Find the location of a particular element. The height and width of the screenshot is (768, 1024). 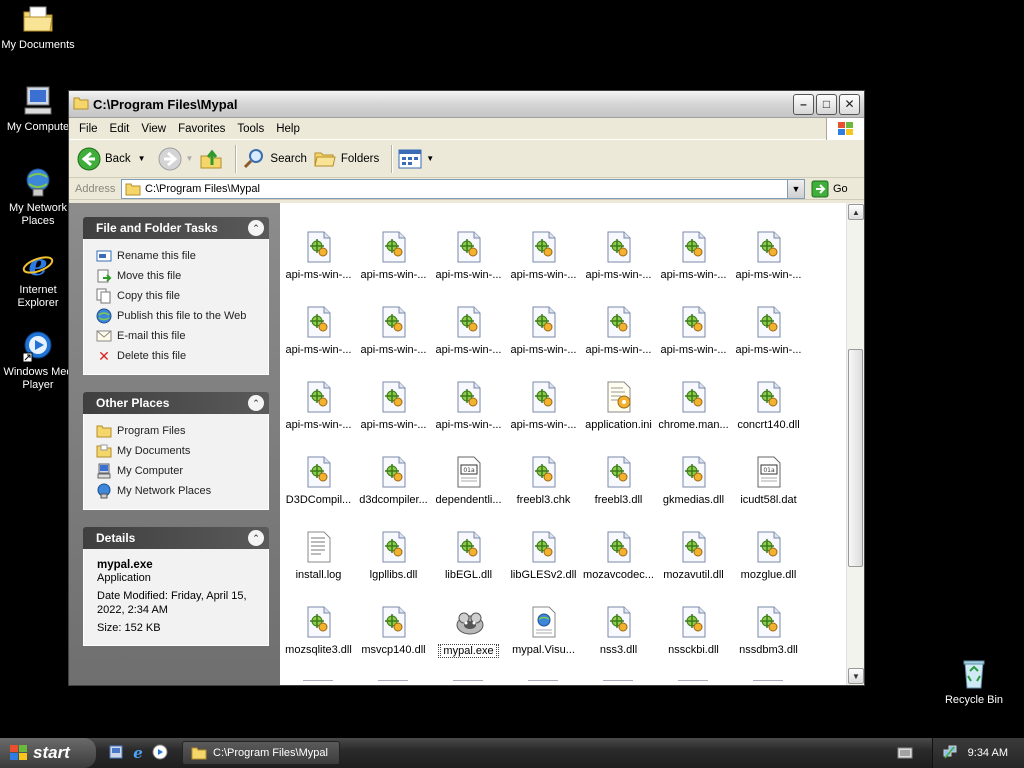

folders-button: Folders is located at coordinates (346, 159).